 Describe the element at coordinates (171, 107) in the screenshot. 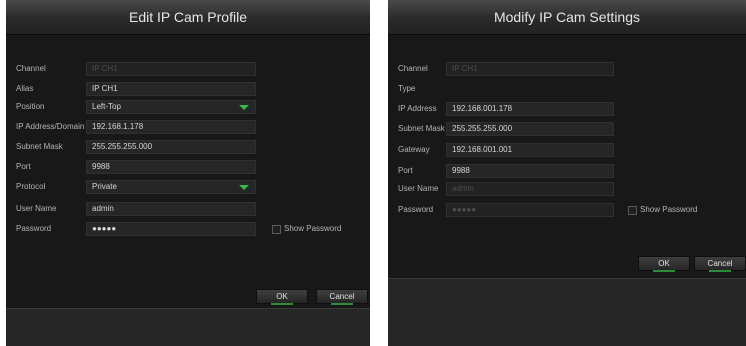

I see `position-select: Left-Top` at that location.